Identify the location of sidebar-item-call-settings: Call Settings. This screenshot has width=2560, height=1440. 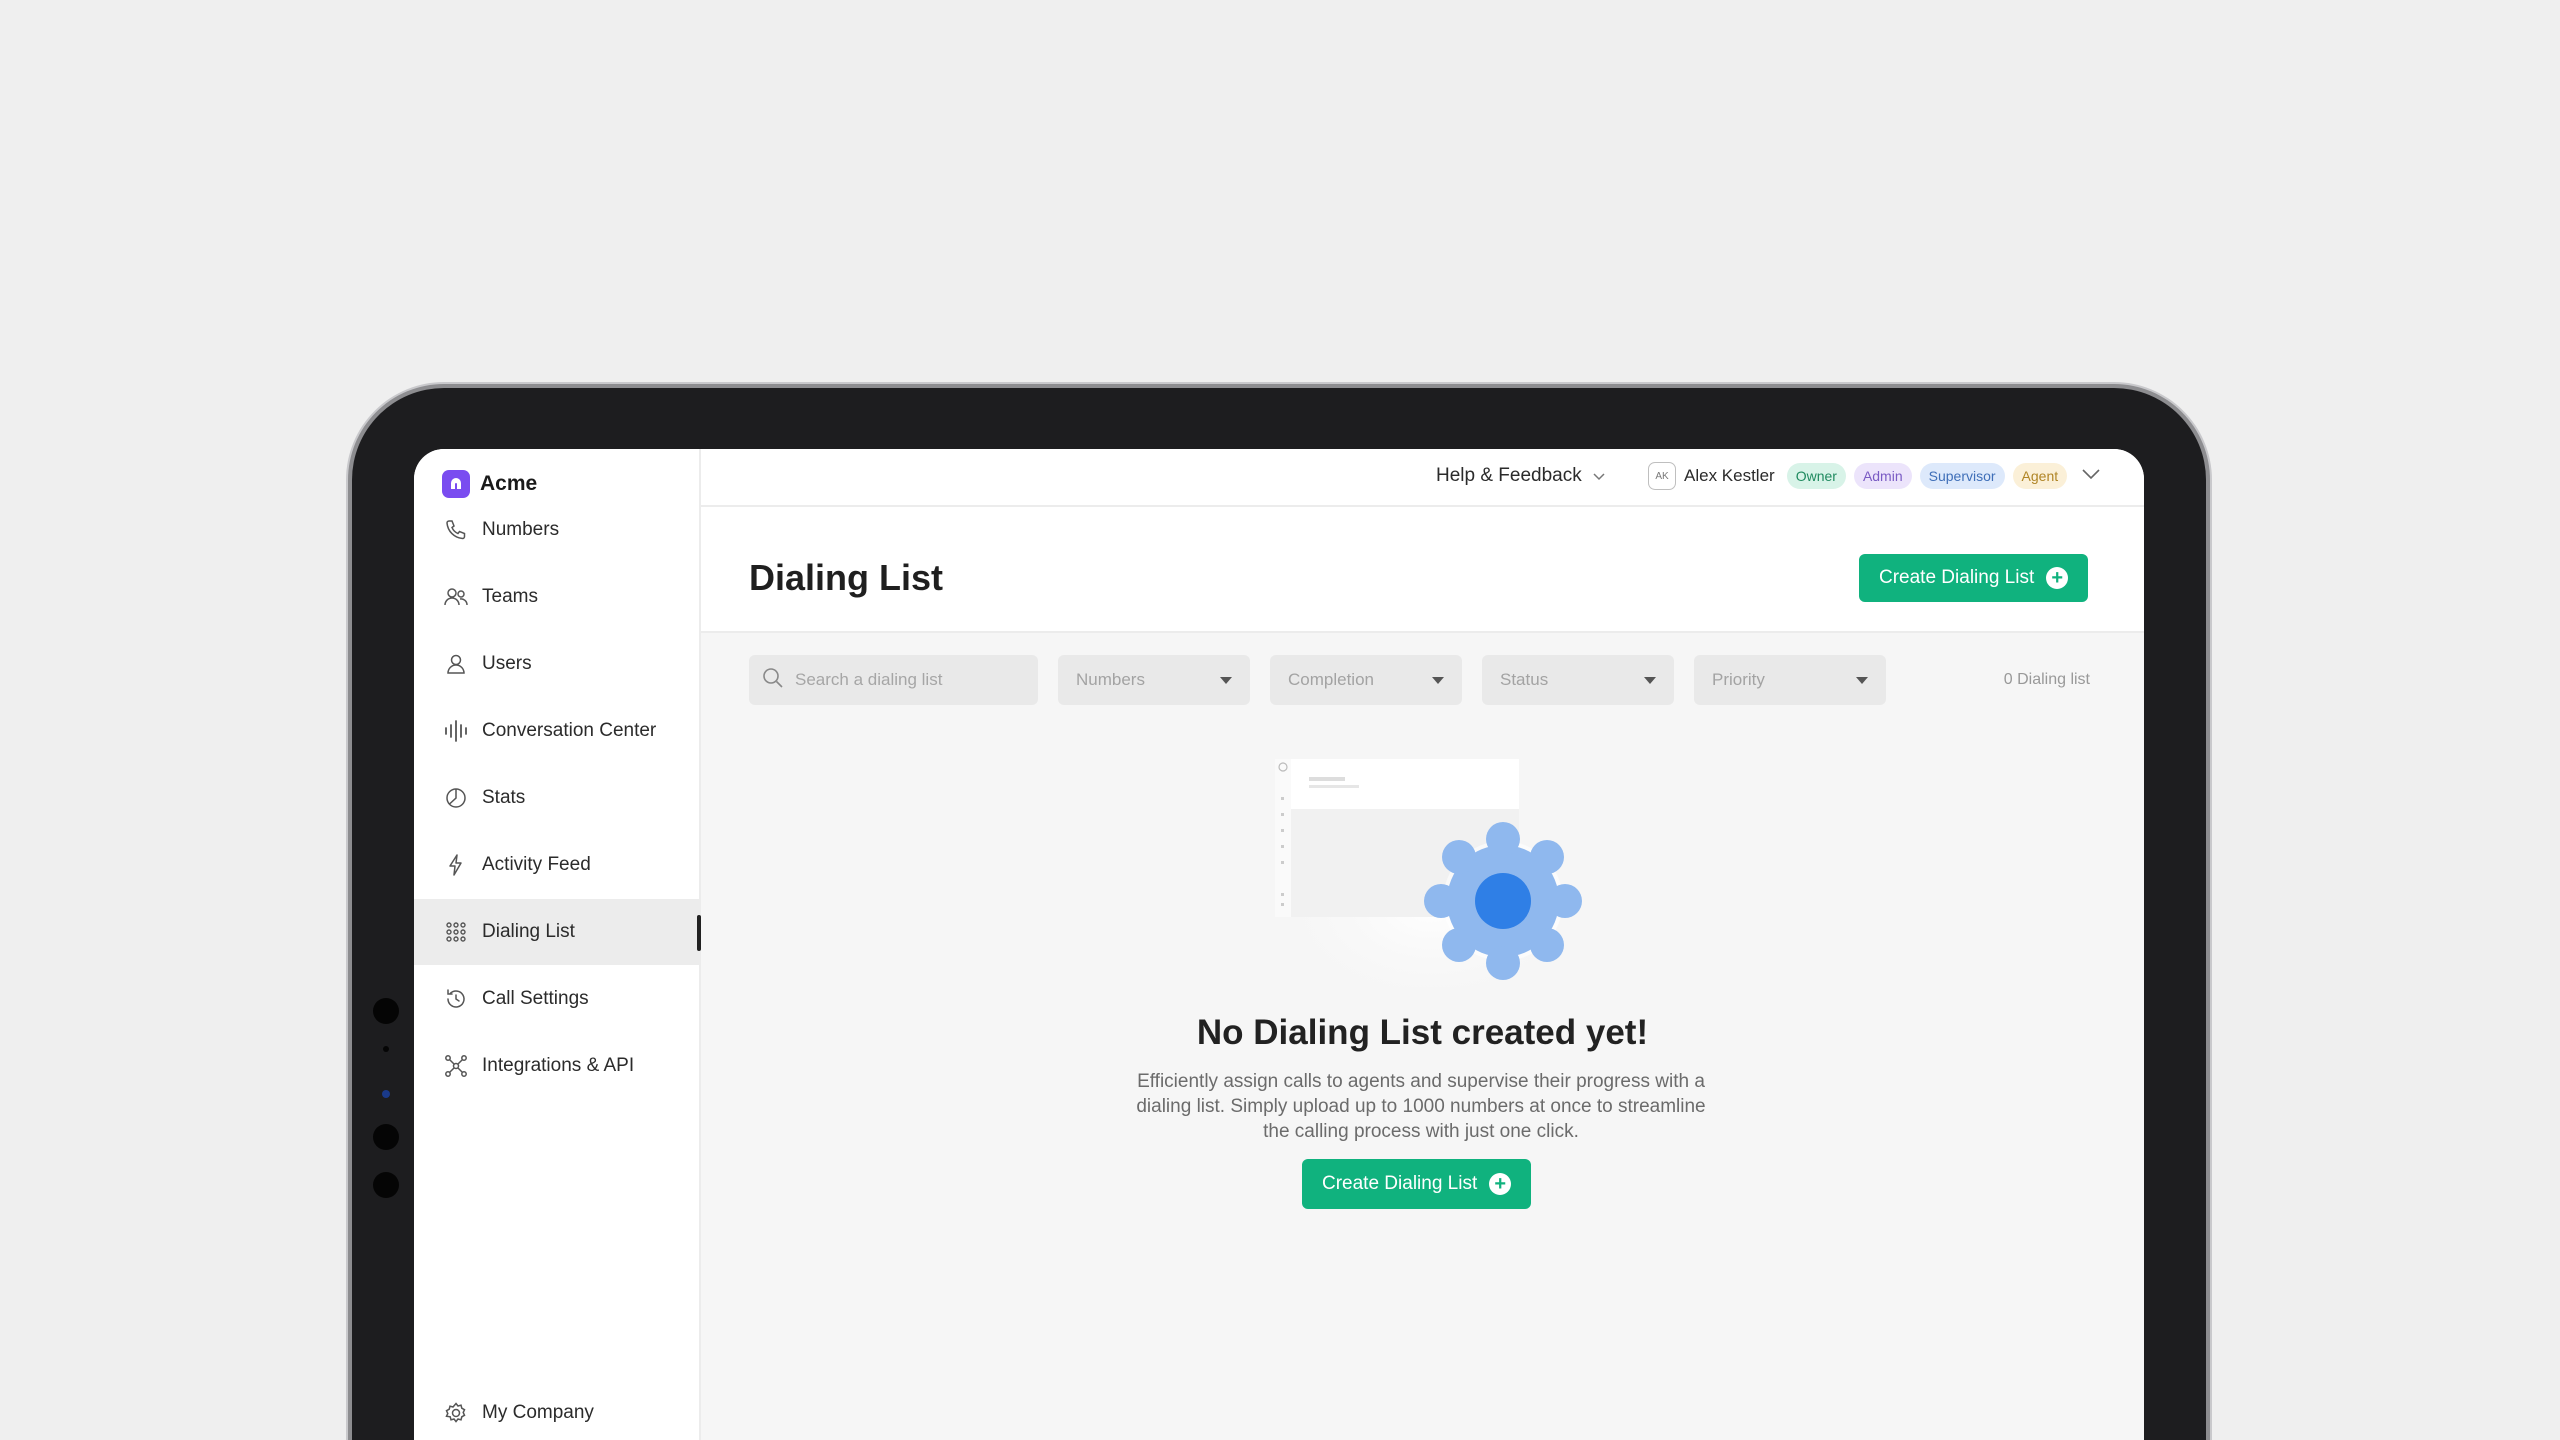
(557, 999).